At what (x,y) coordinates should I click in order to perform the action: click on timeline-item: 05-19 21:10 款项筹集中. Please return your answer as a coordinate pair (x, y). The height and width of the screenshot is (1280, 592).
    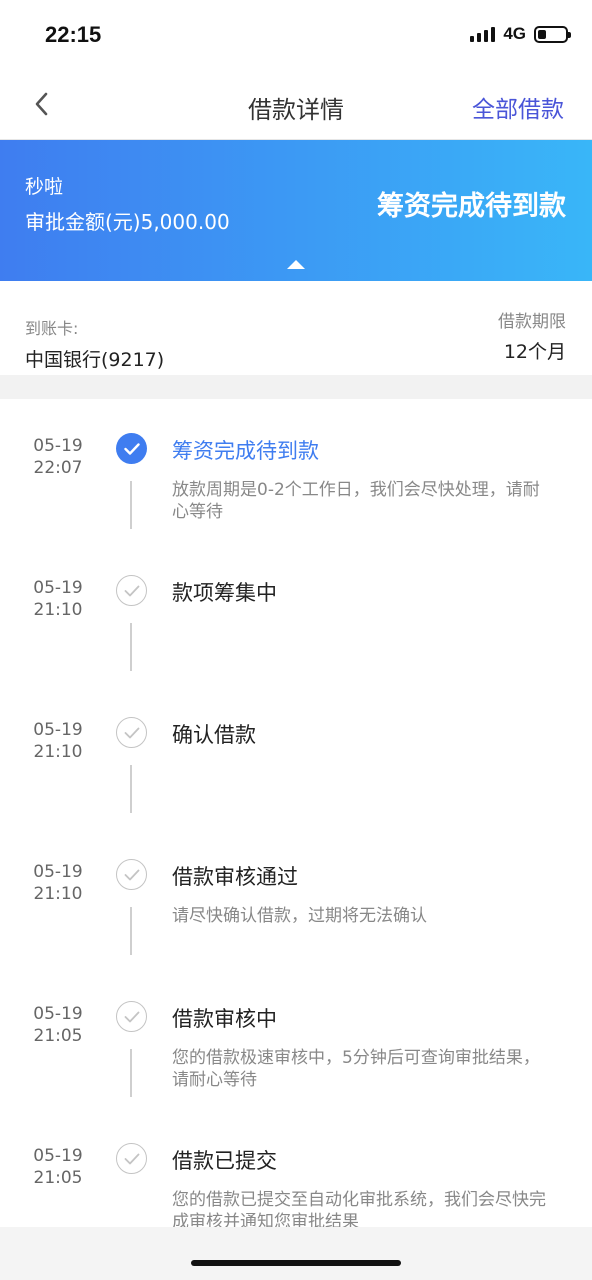
    Looking at the image, I should click on (296, 612).